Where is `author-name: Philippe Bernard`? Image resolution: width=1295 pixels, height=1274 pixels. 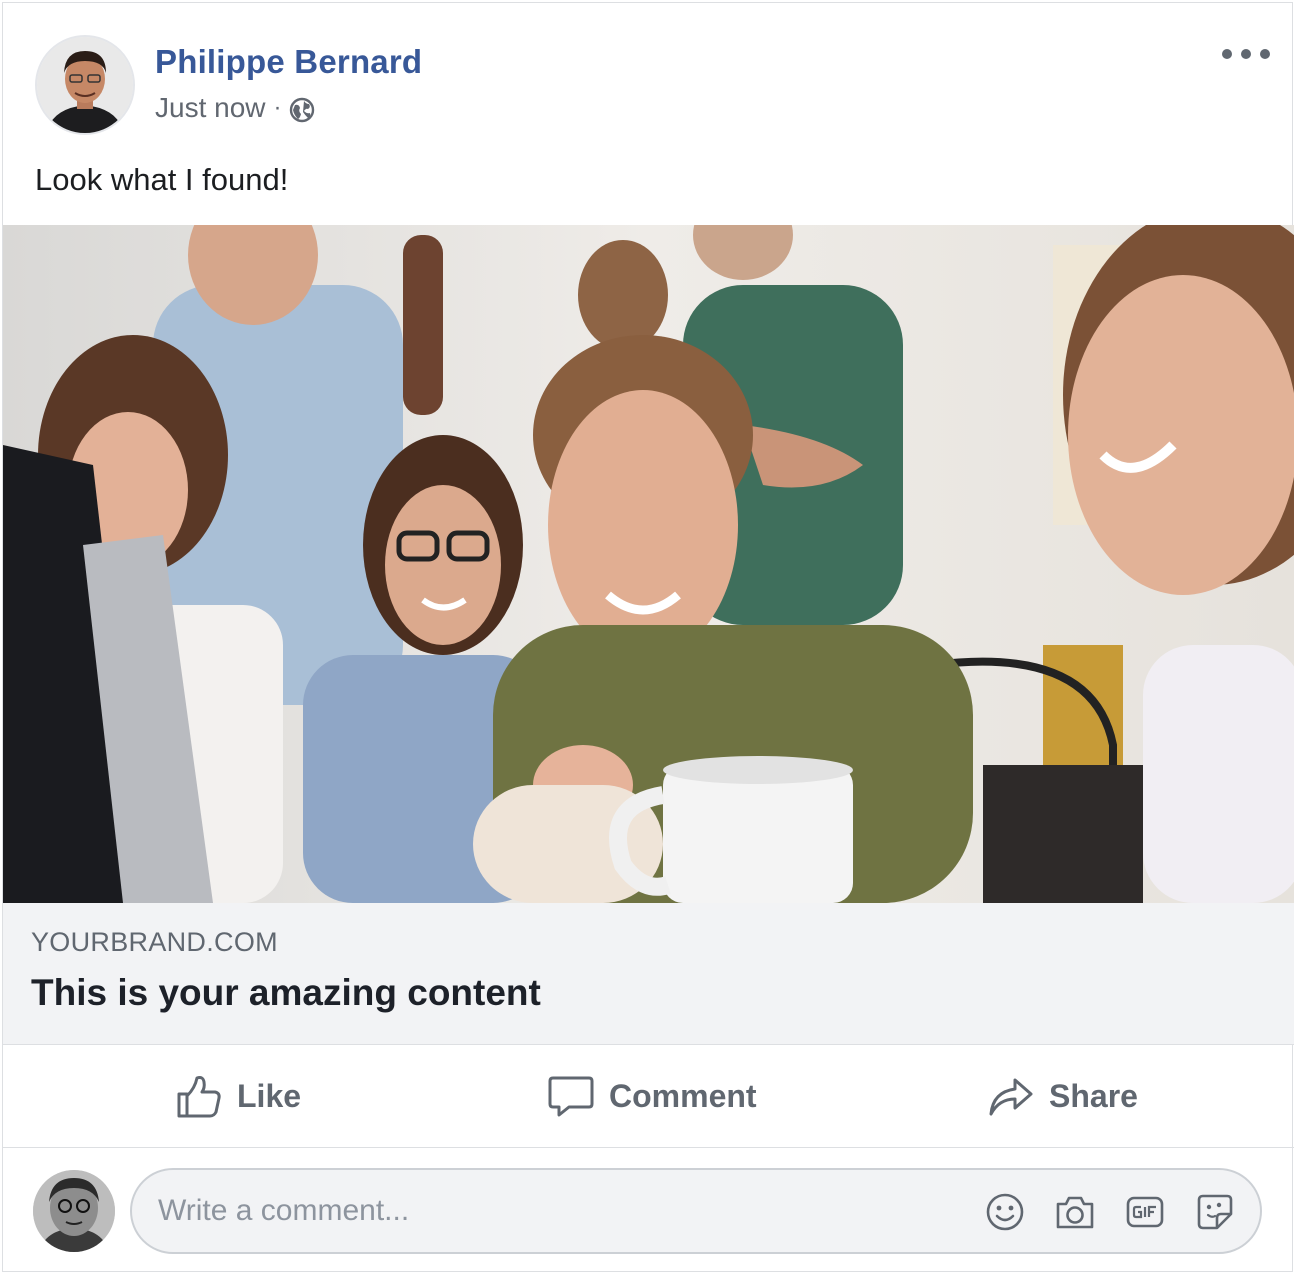
author-name: Philippe Bernard is located at coordinates (288, 62).